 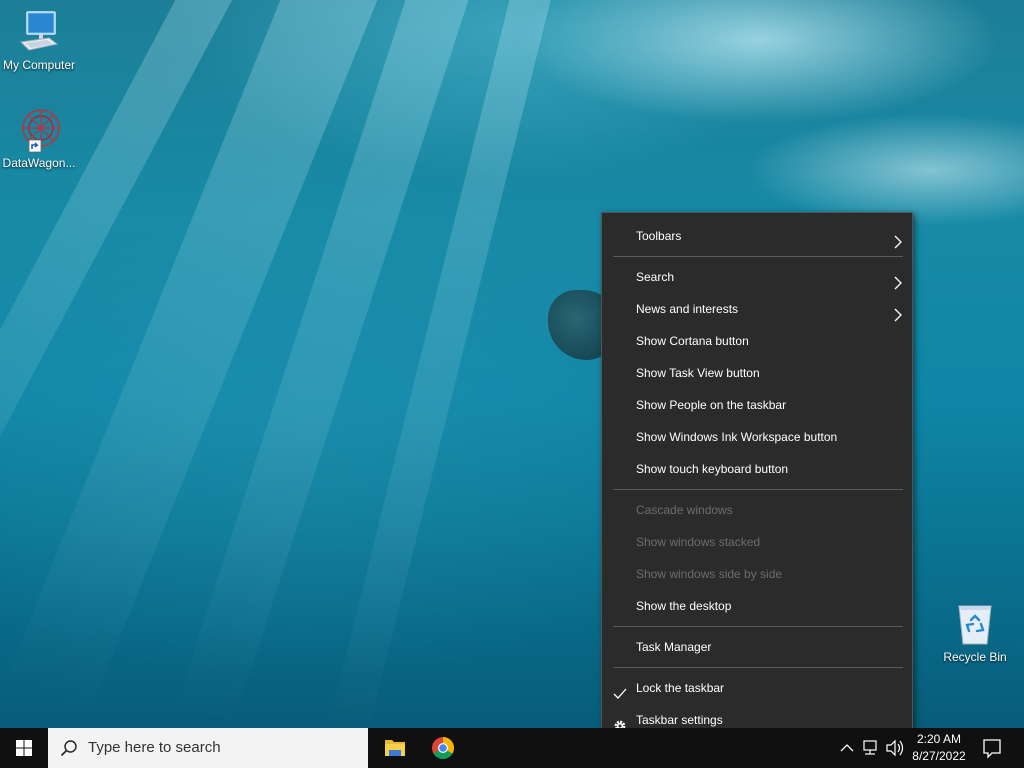 I want to click on taskbar: Type here to search 2:20 AM 8/27/2022, so click(x=512, y=748).